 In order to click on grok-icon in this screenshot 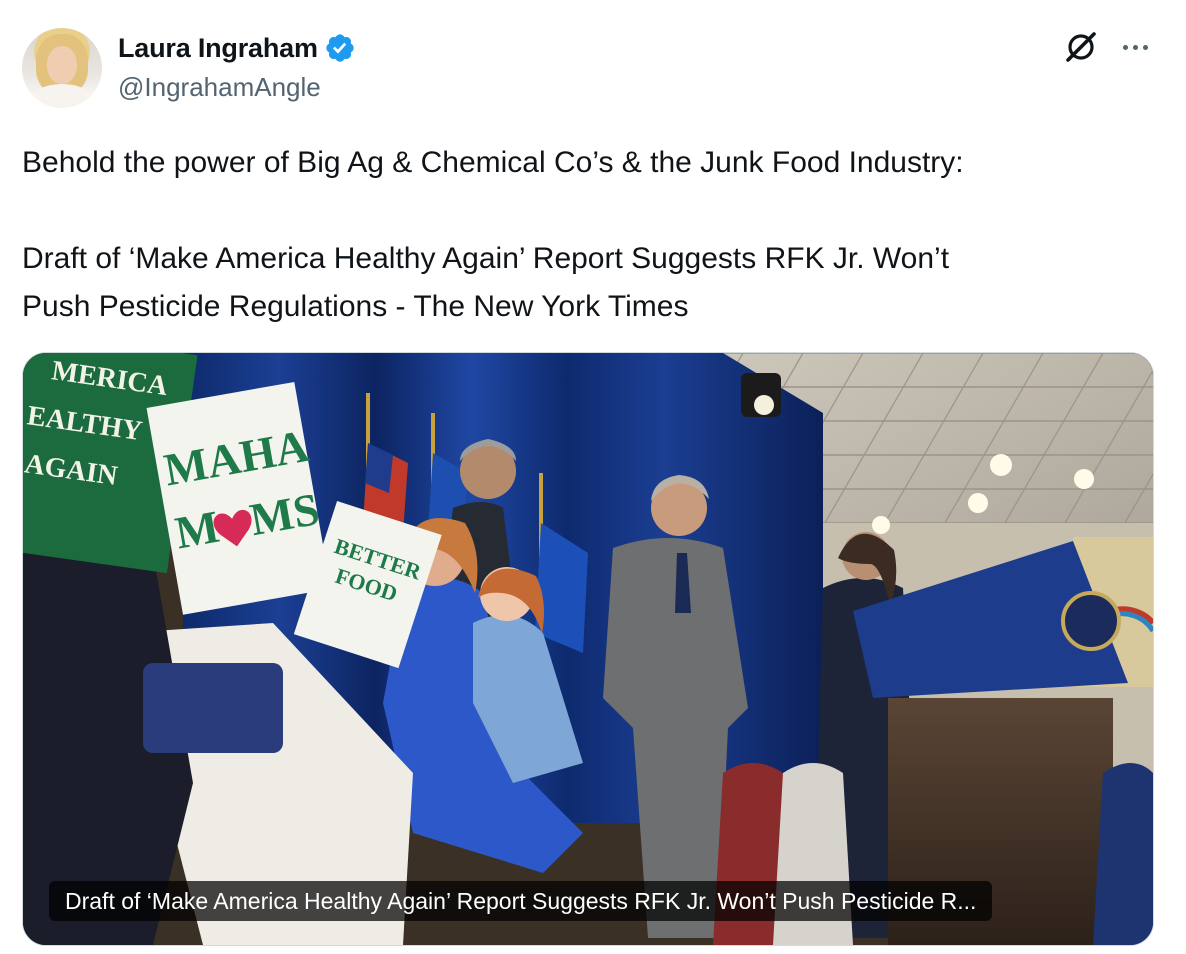, I will do `click(1081, 47)`.